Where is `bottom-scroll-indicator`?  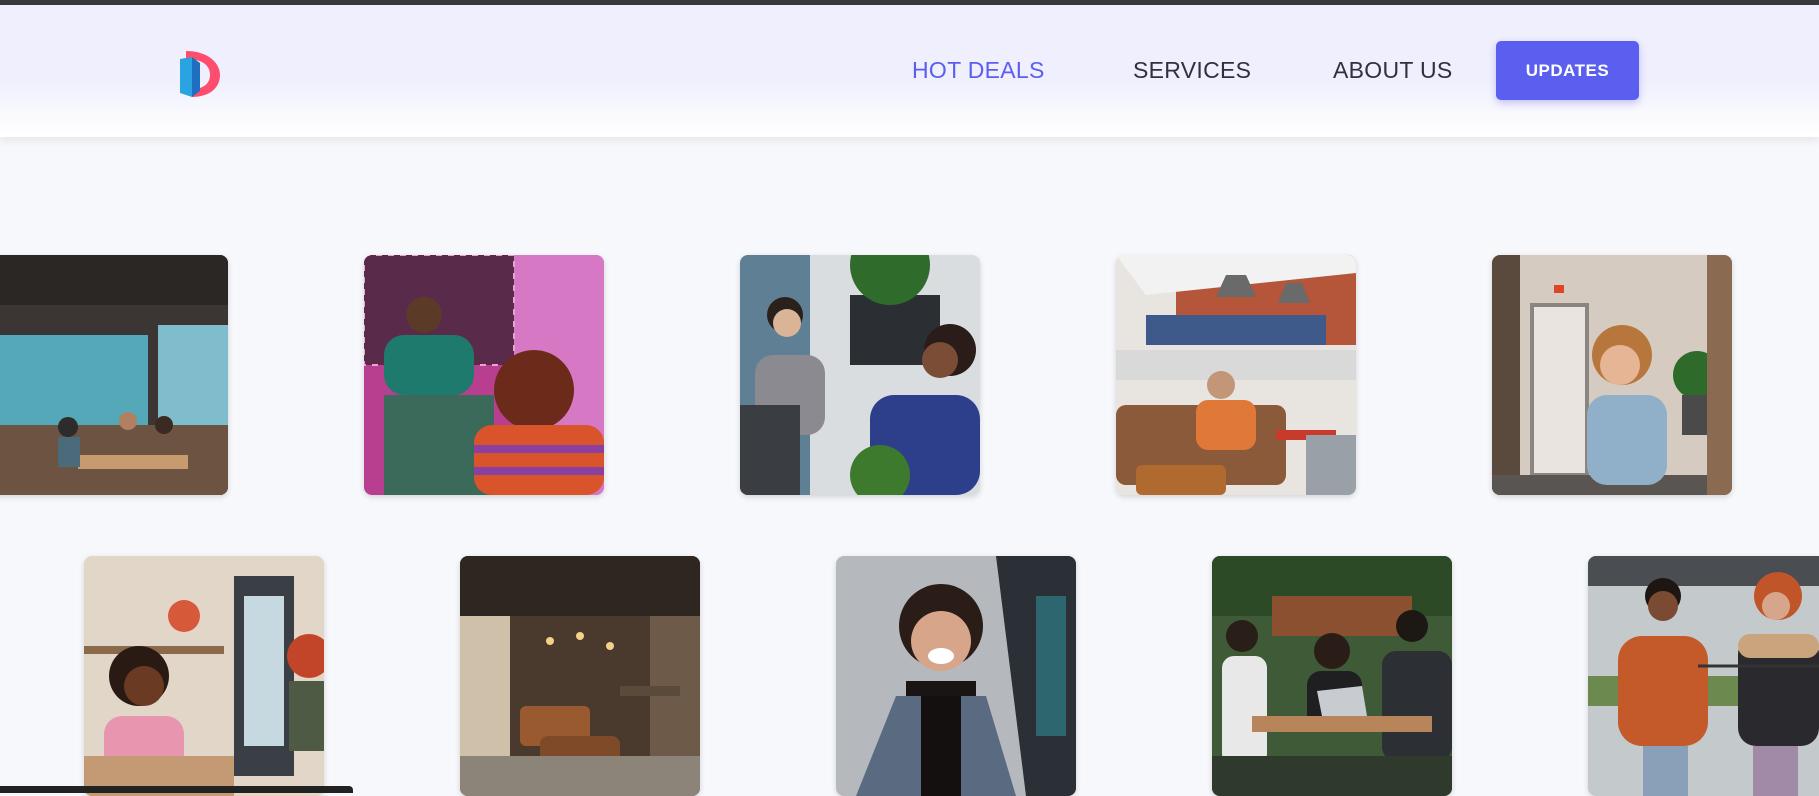
bottom-scroll-indicator is located at coordinates (176, 789).